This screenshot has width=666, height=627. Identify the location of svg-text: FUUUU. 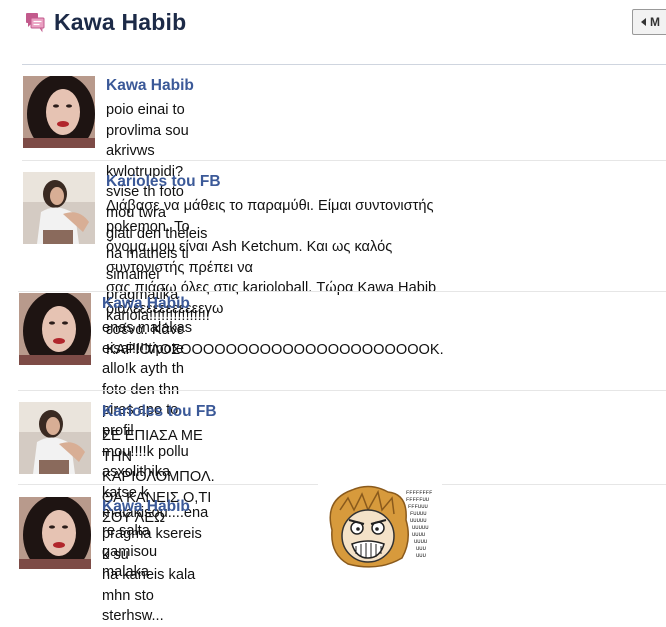
(418, 513).